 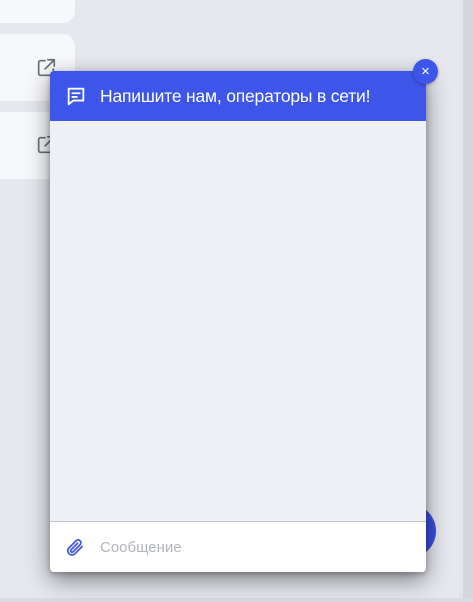 I want to click on chat-header: Напишите нам, операторы в сети!, so click(x=238, y=96).